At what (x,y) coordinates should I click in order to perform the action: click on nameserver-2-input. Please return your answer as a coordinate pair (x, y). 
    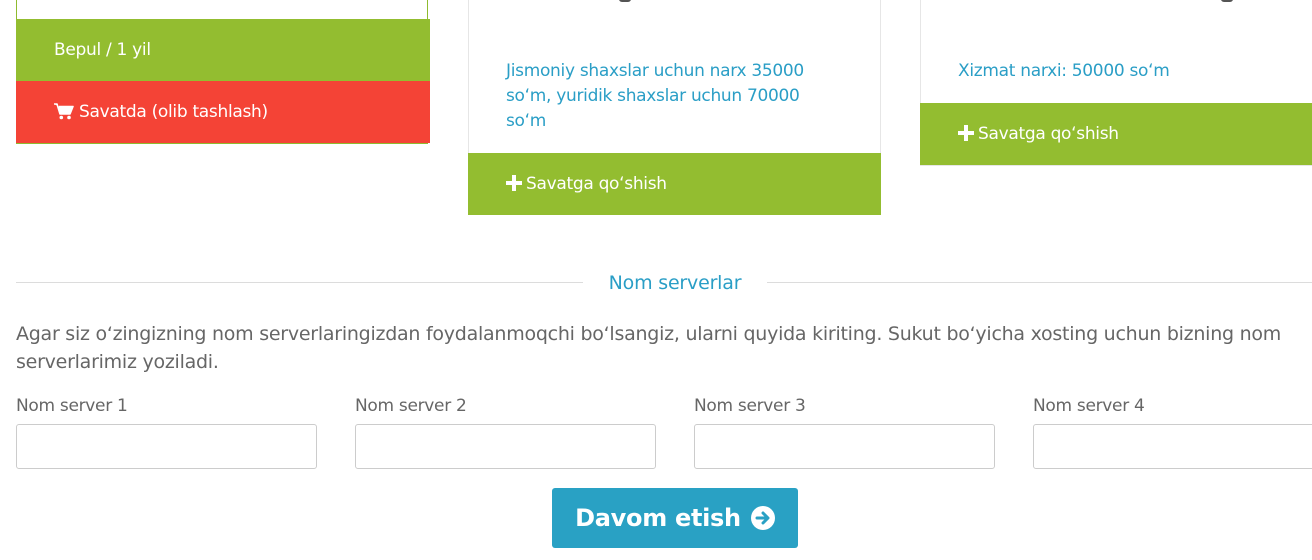
    Looking at the image, I should click on (505, 446).